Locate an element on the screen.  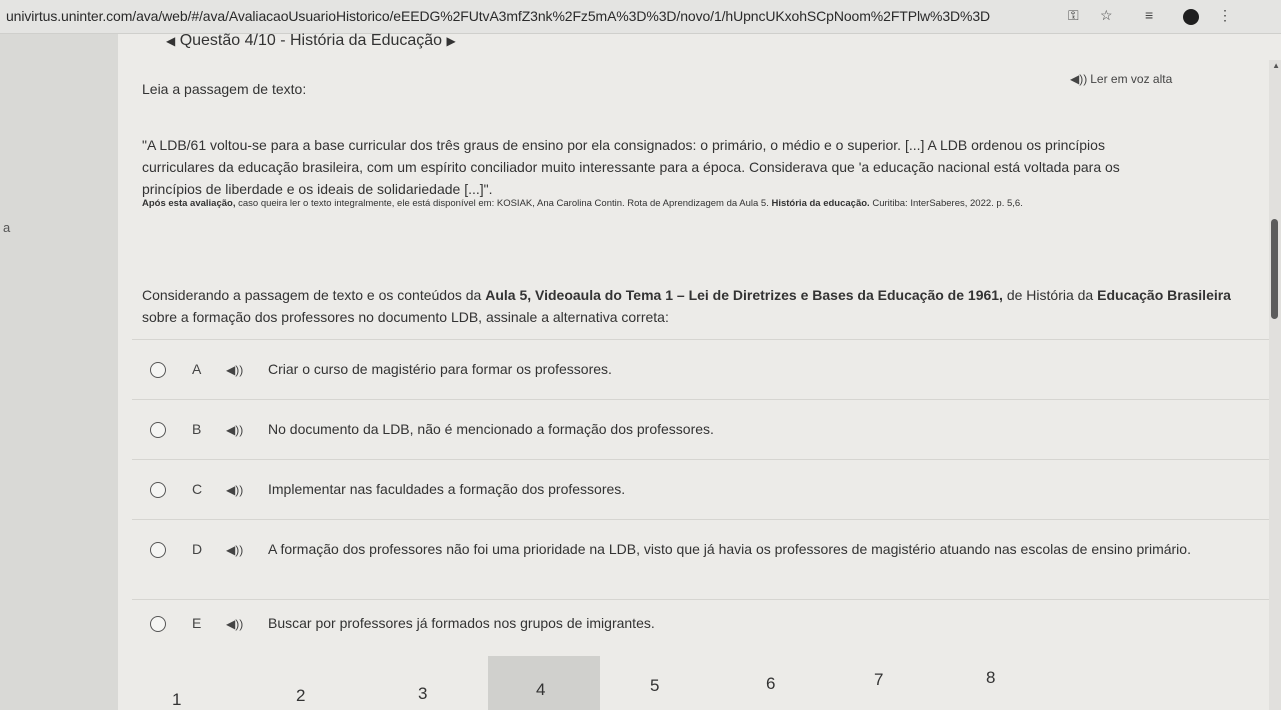
key-icon: ⚿ is located at coordinates (1073, 15).